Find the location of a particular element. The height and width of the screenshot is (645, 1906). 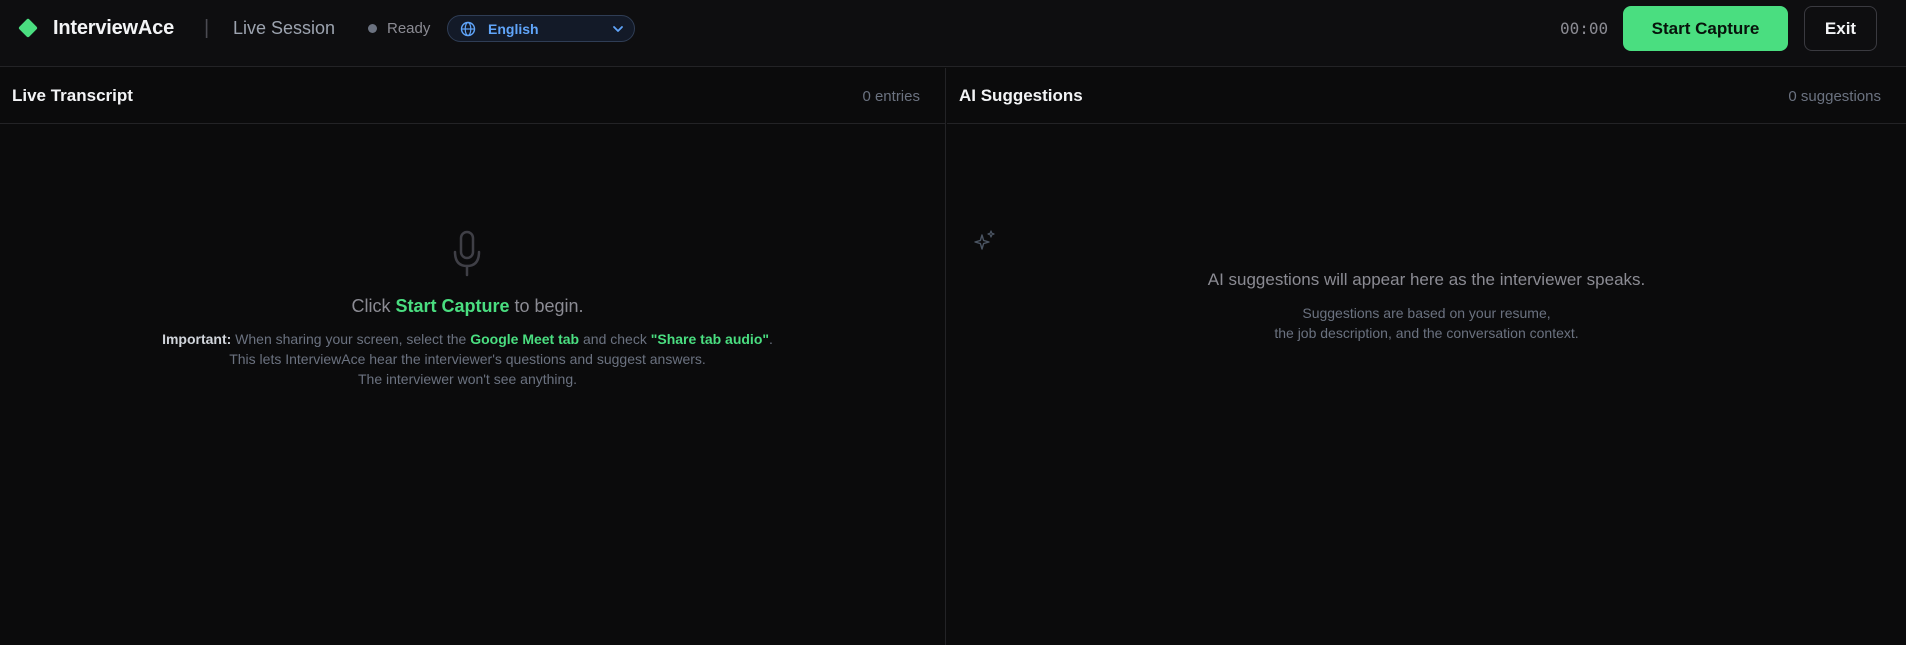

session-timer: 00:00 is located at coordinates (1584, 28).